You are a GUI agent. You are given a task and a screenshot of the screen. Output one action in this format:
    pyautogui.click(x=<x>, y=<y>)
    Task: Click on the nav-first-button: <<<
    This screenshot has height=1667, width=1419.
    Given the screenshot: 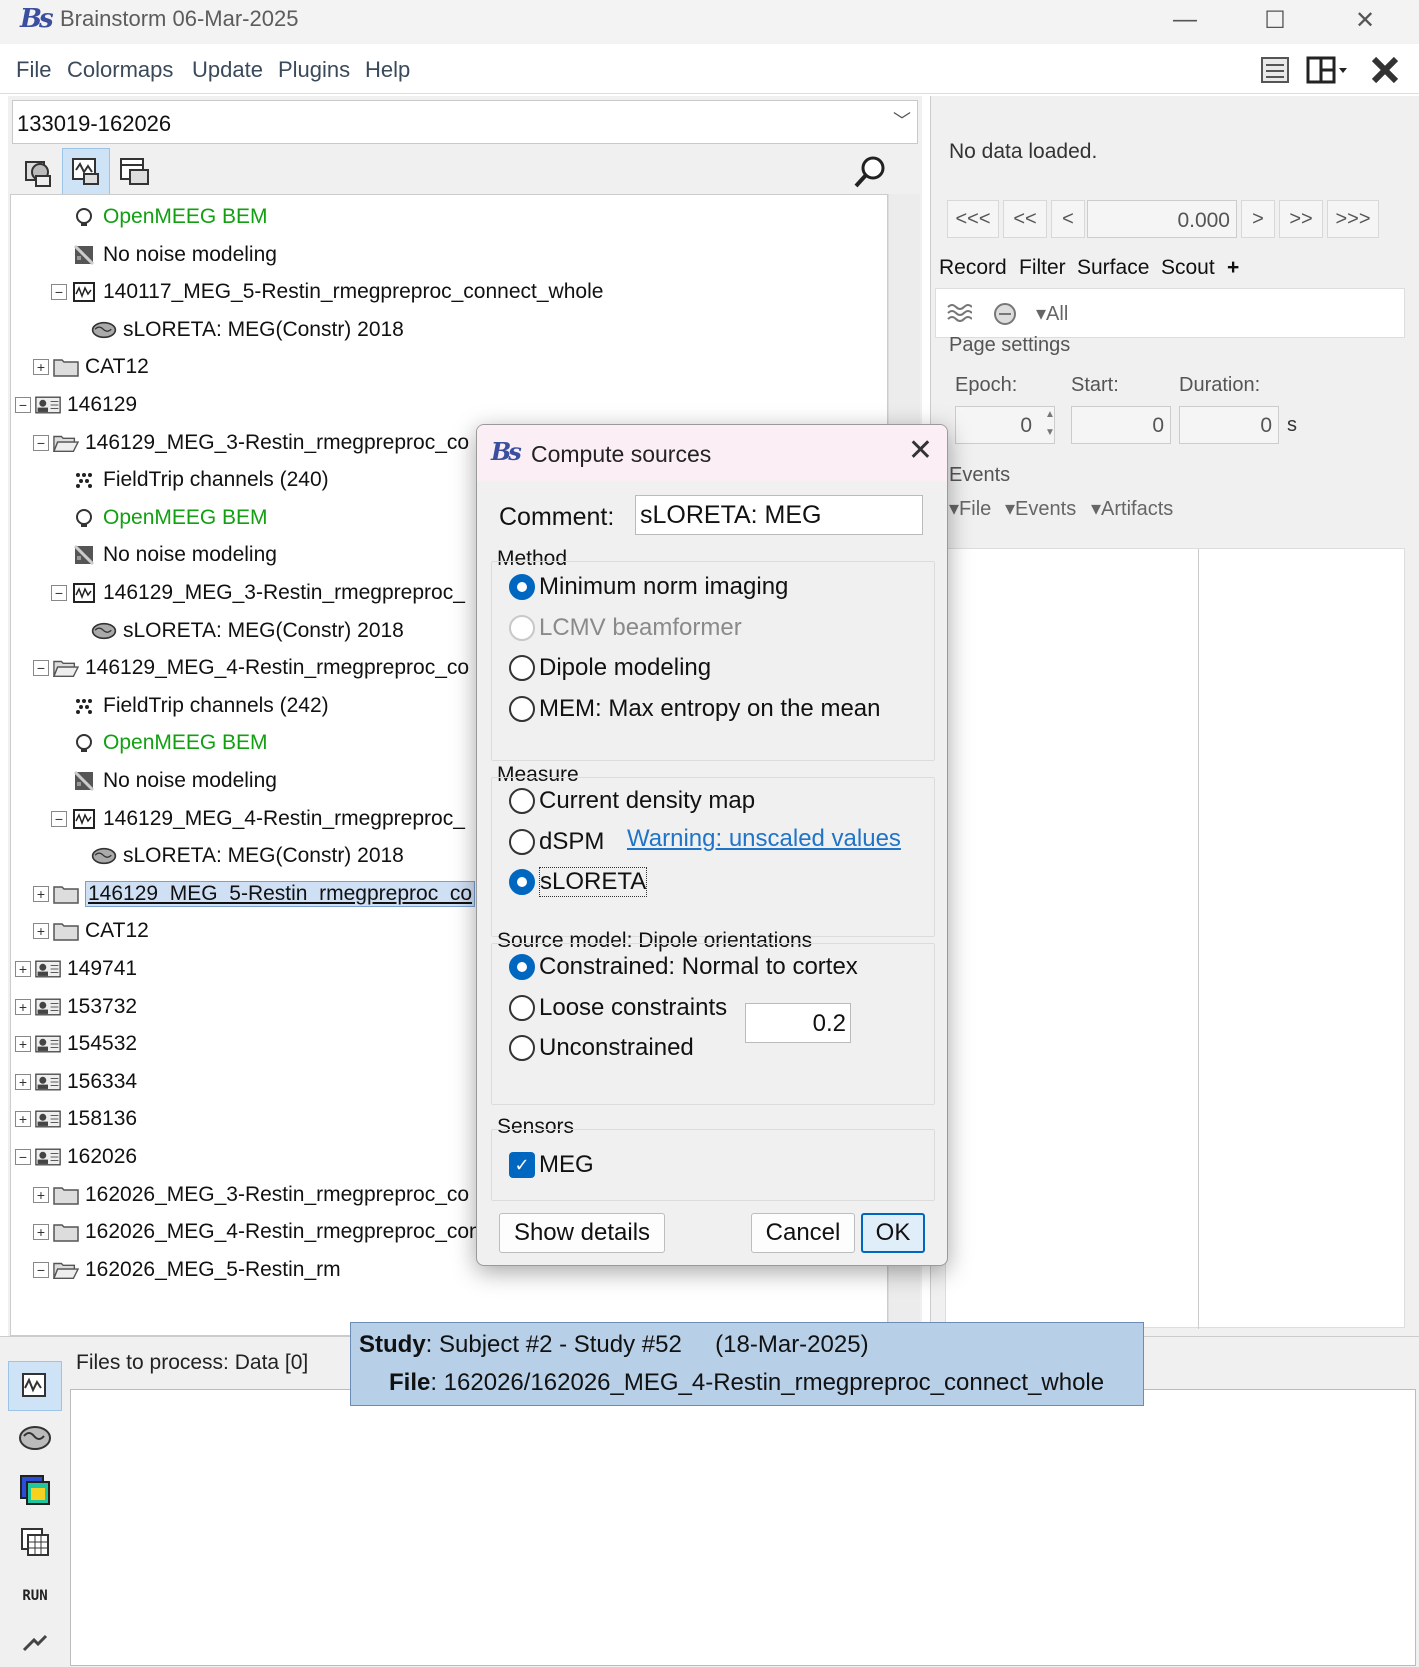 What is the action you would take?
    pyautogui.click(x=973, y=219)
    